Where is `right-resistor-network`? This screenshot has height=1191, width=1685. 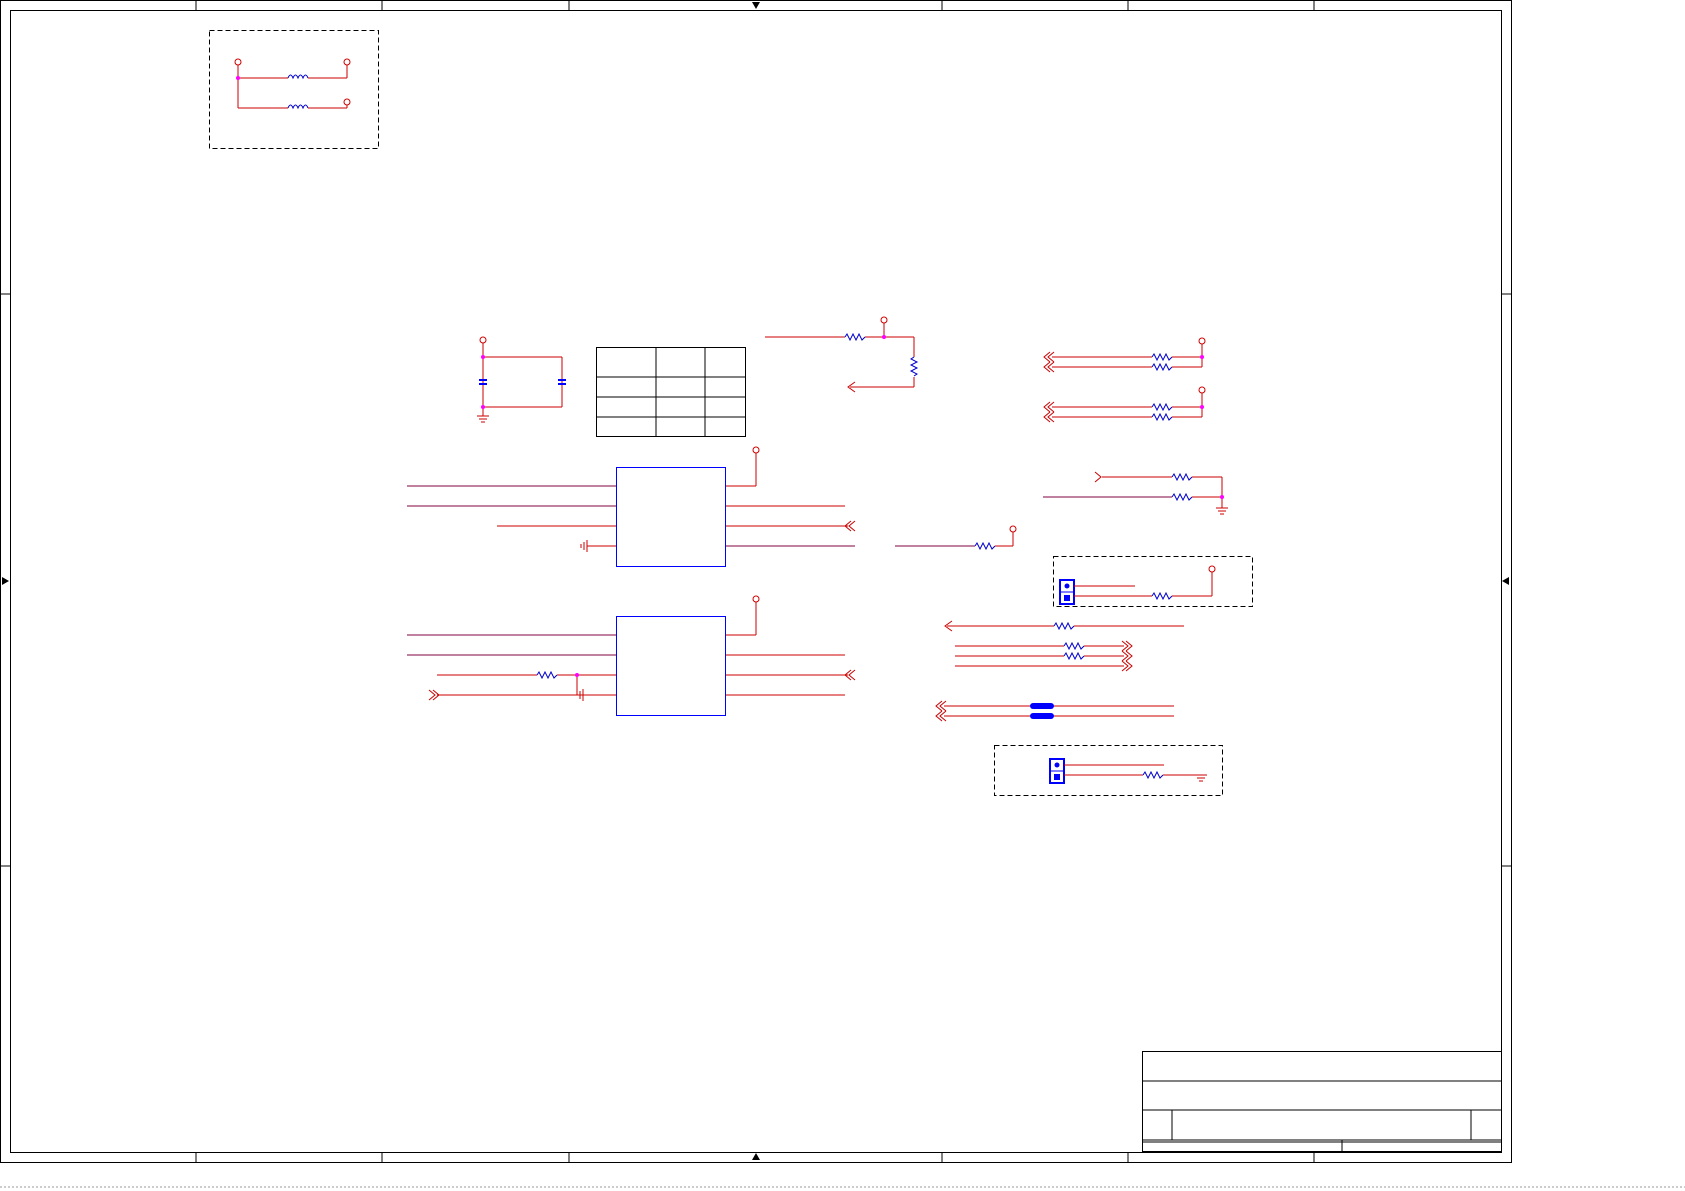
right-resistor-network is located at coordinates (1135, 426).